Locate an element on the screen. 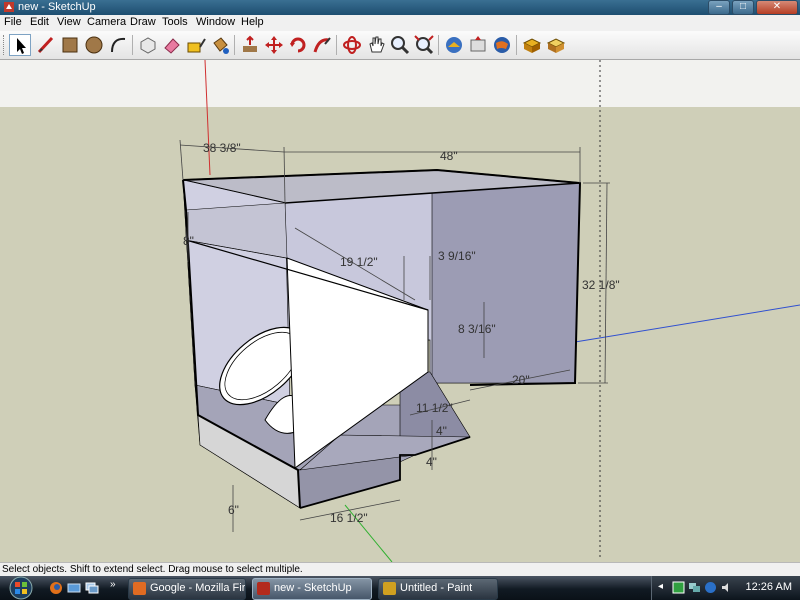 This screenshot has height=600, width=800. arc-tool-icon is located at coordinates (118, 45).